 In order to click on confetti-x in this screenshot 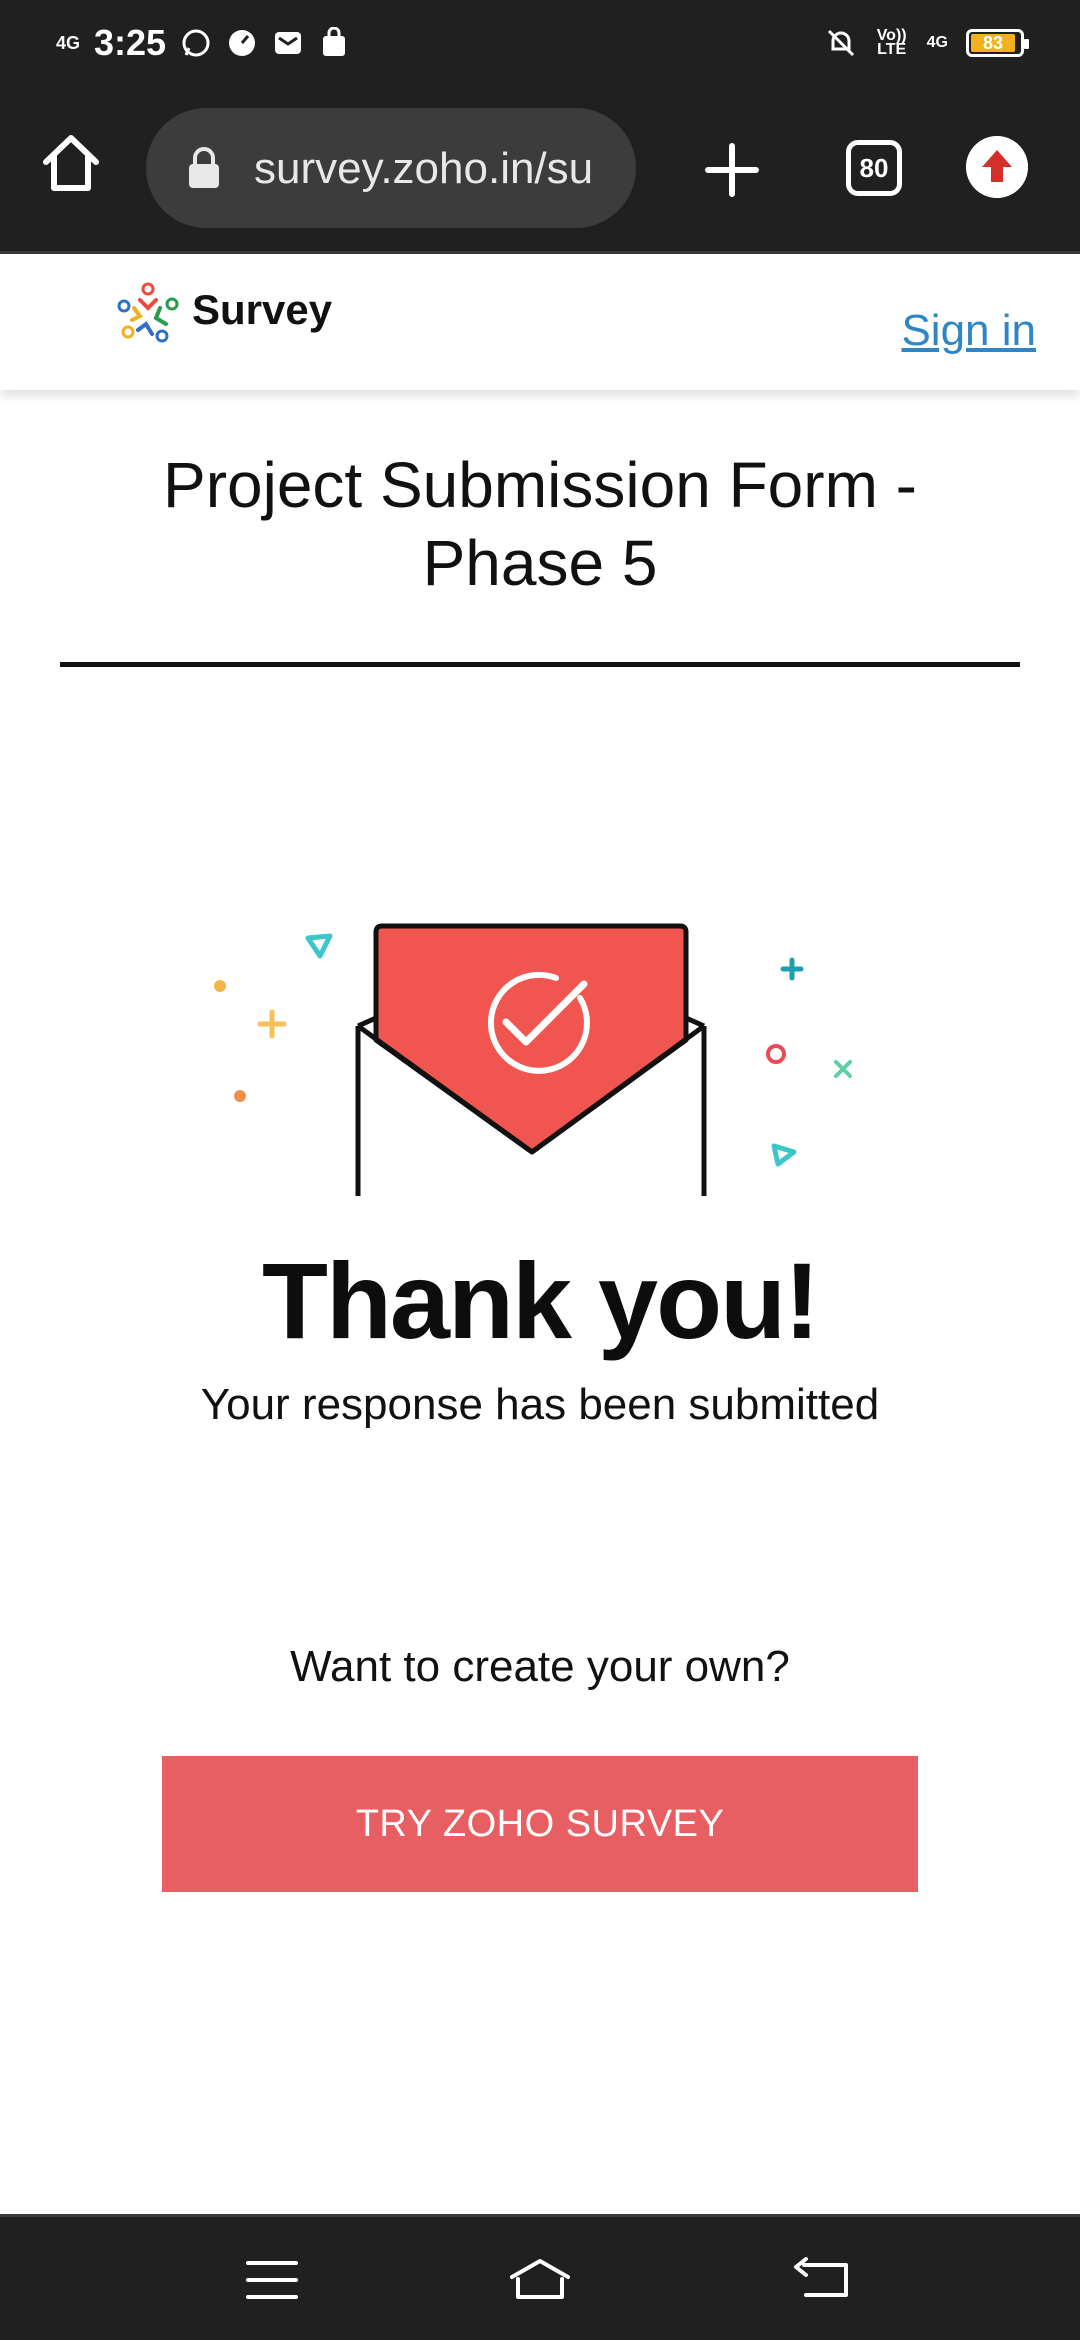, I will do `click(843, 1069)`.